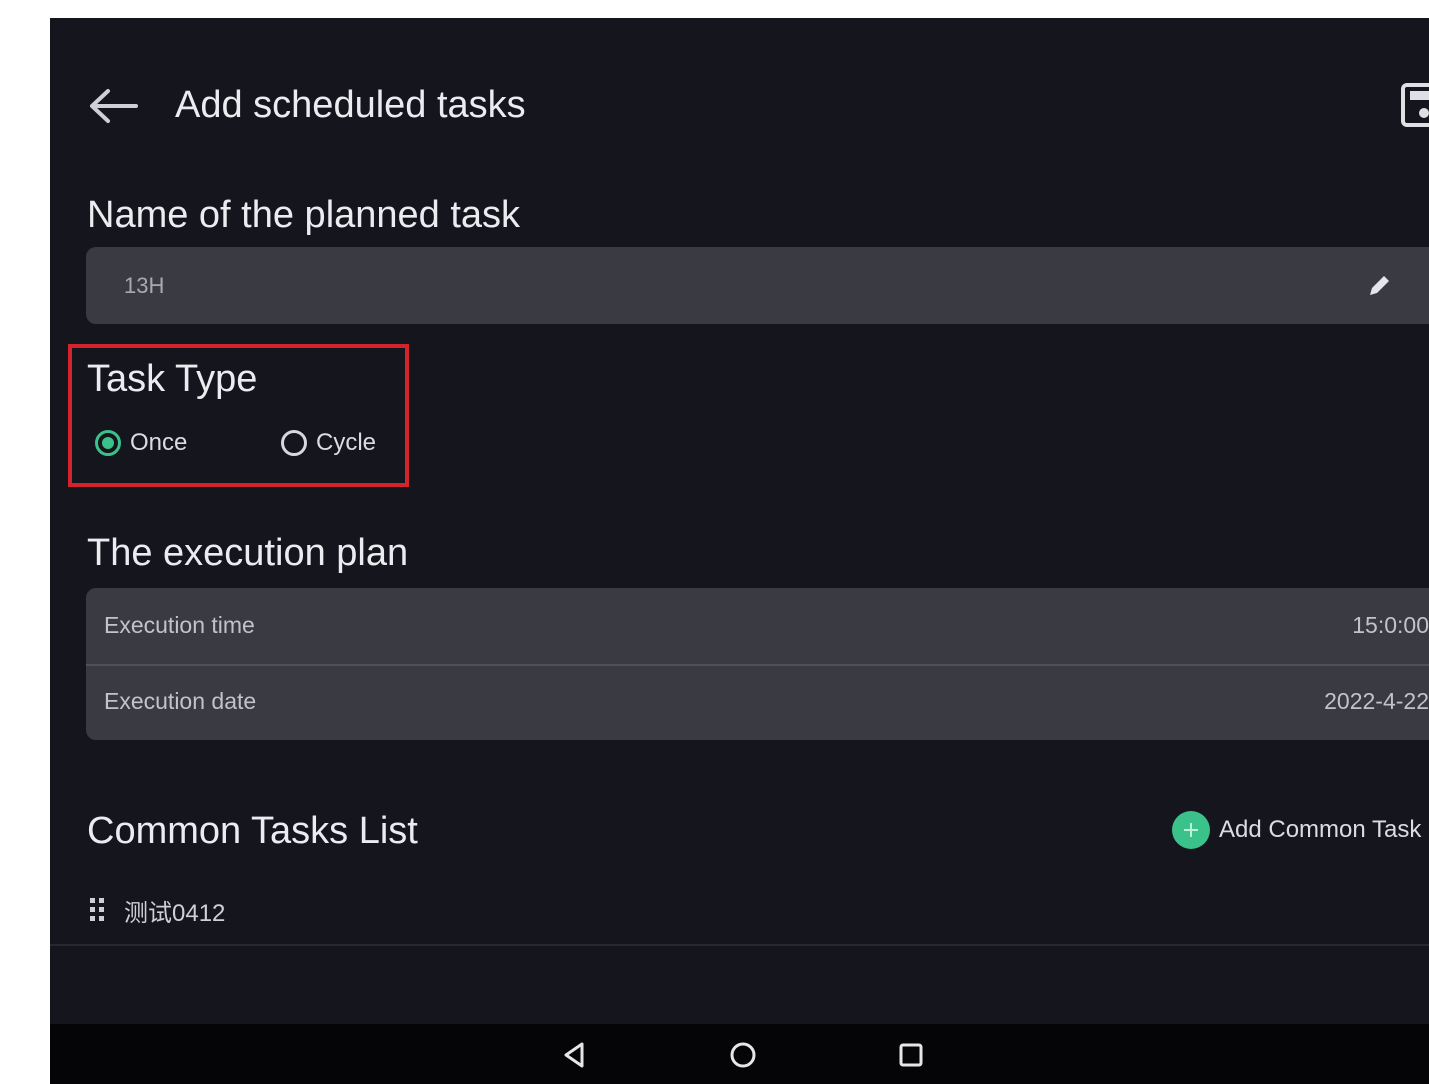 The image size is (1429, 1084). Describe the element at coordinates (1191, 830) in the screenshot. I see `plus-circle-icon` at that location.